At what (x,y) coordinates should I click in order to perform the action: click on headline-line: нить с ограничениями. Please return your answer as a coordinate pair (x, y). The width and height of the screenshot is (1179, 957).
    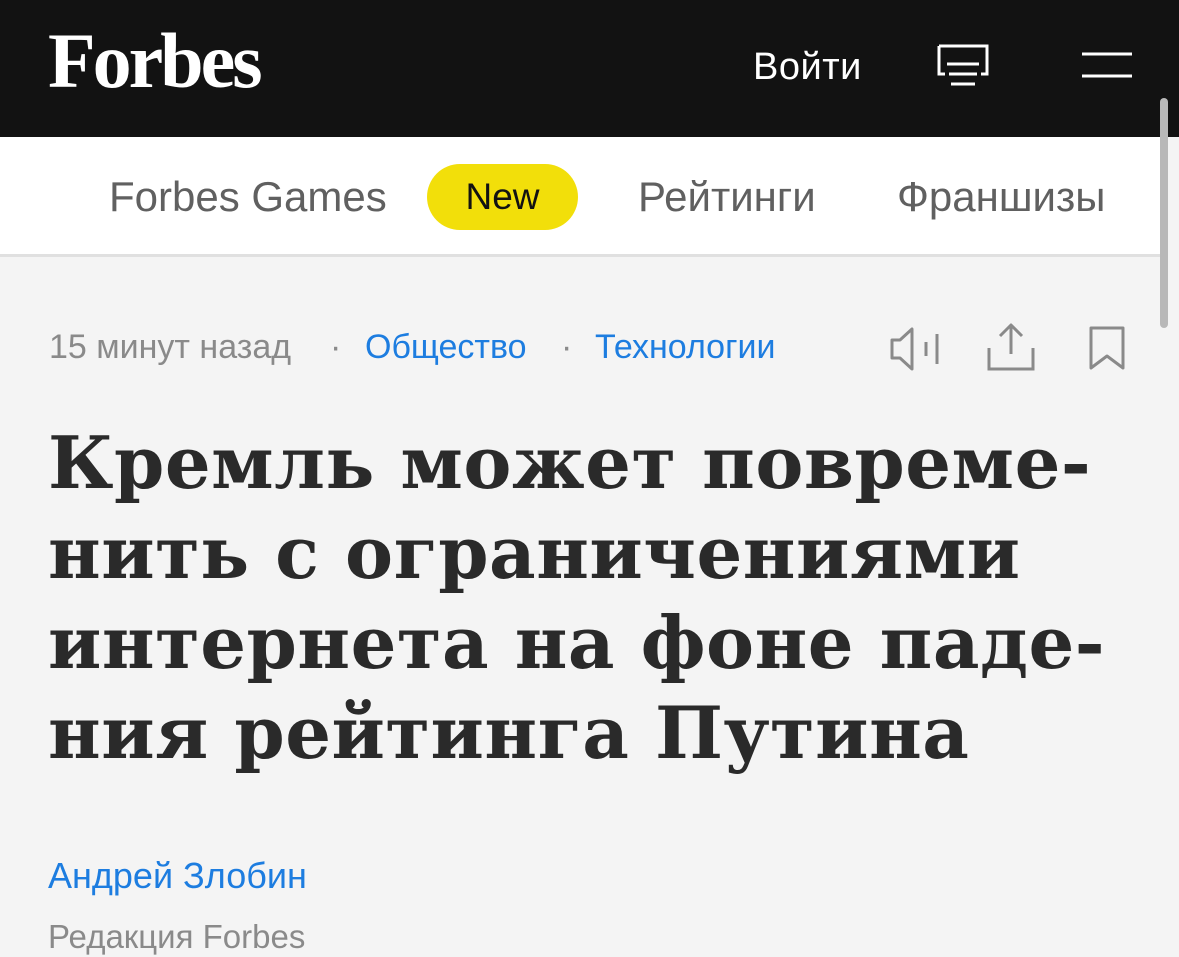
    Looking at the image, I should click on (534, 552).